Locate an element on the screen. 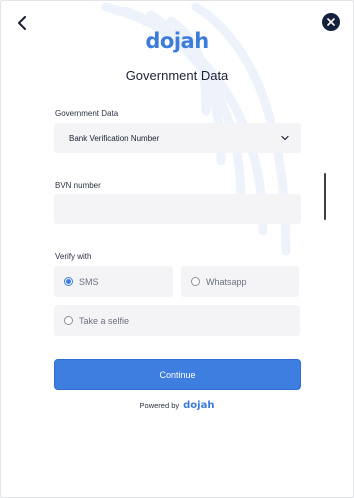 The image size is (354, 498). verify-option-label: SMS is located at coordinates (89, 281).